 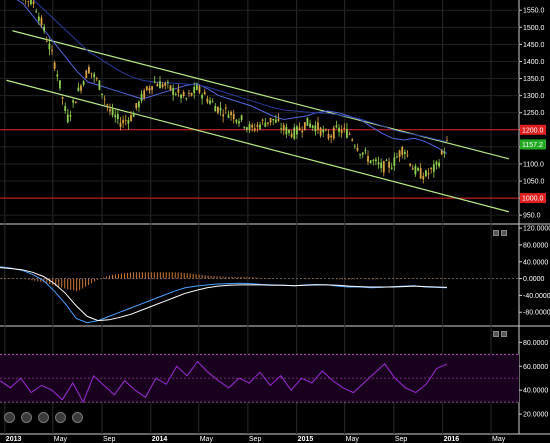 I want to click on y-tick-label: 20.0000, so click(x=535, y=415).